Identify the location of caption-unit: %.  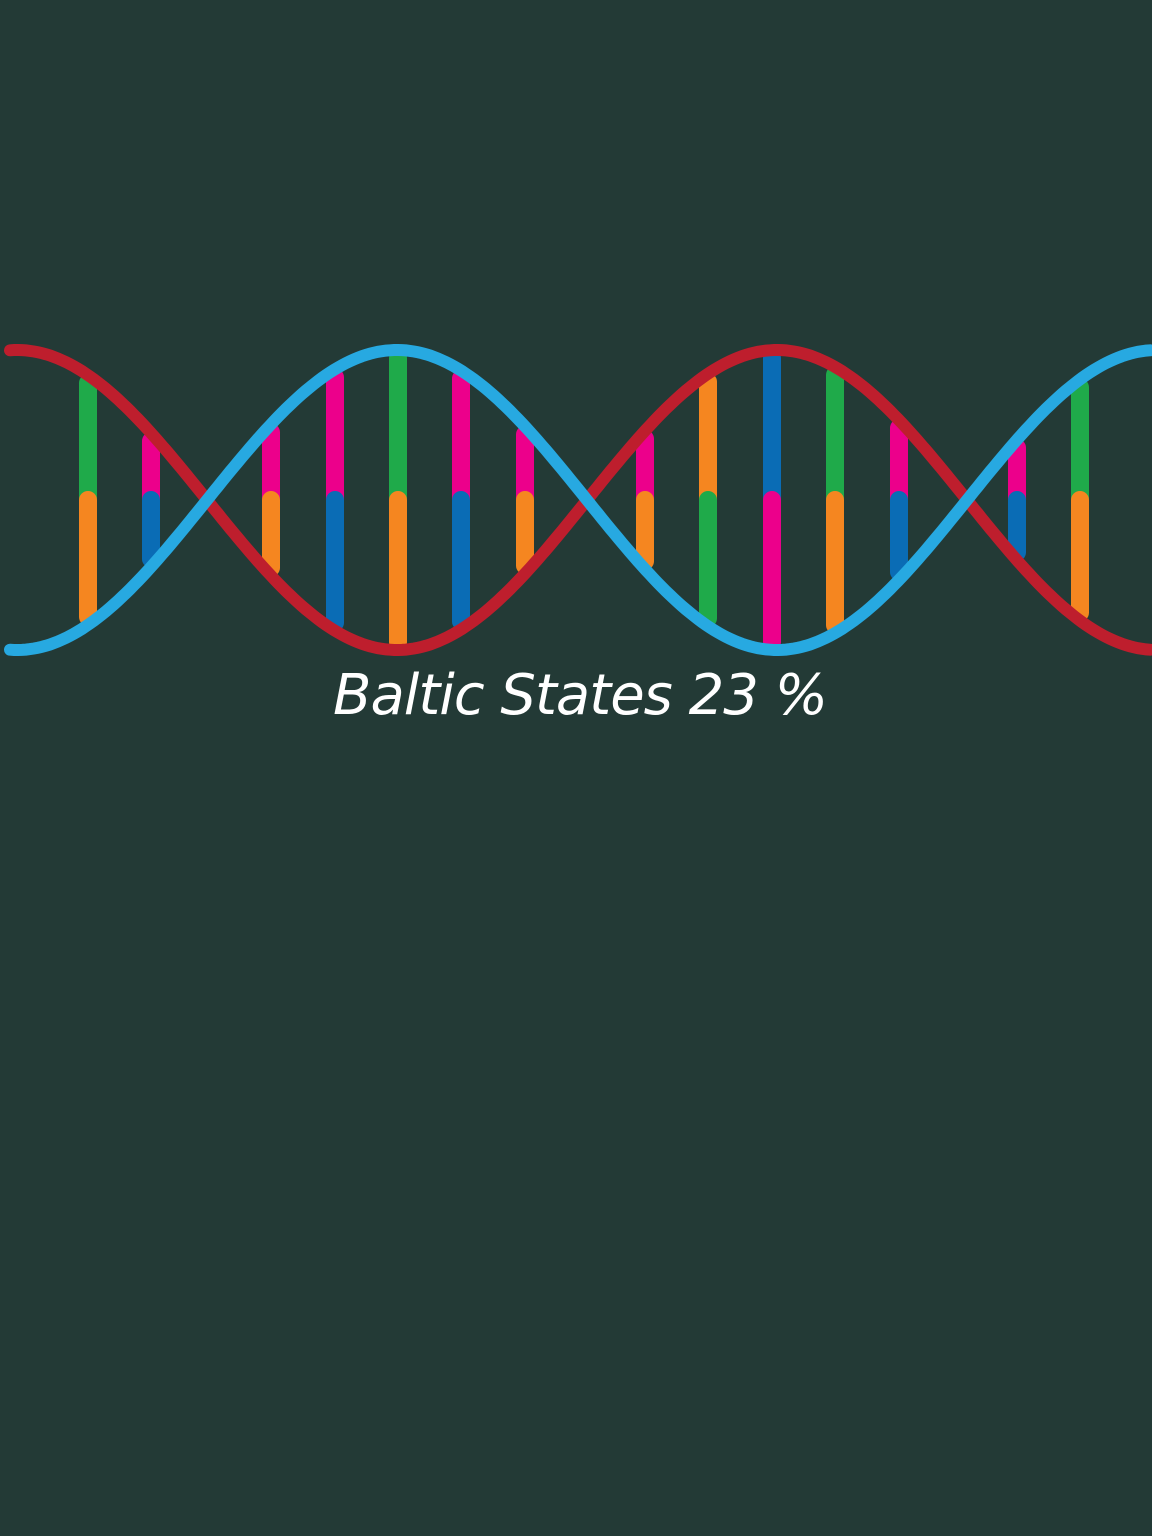
(801, 695).